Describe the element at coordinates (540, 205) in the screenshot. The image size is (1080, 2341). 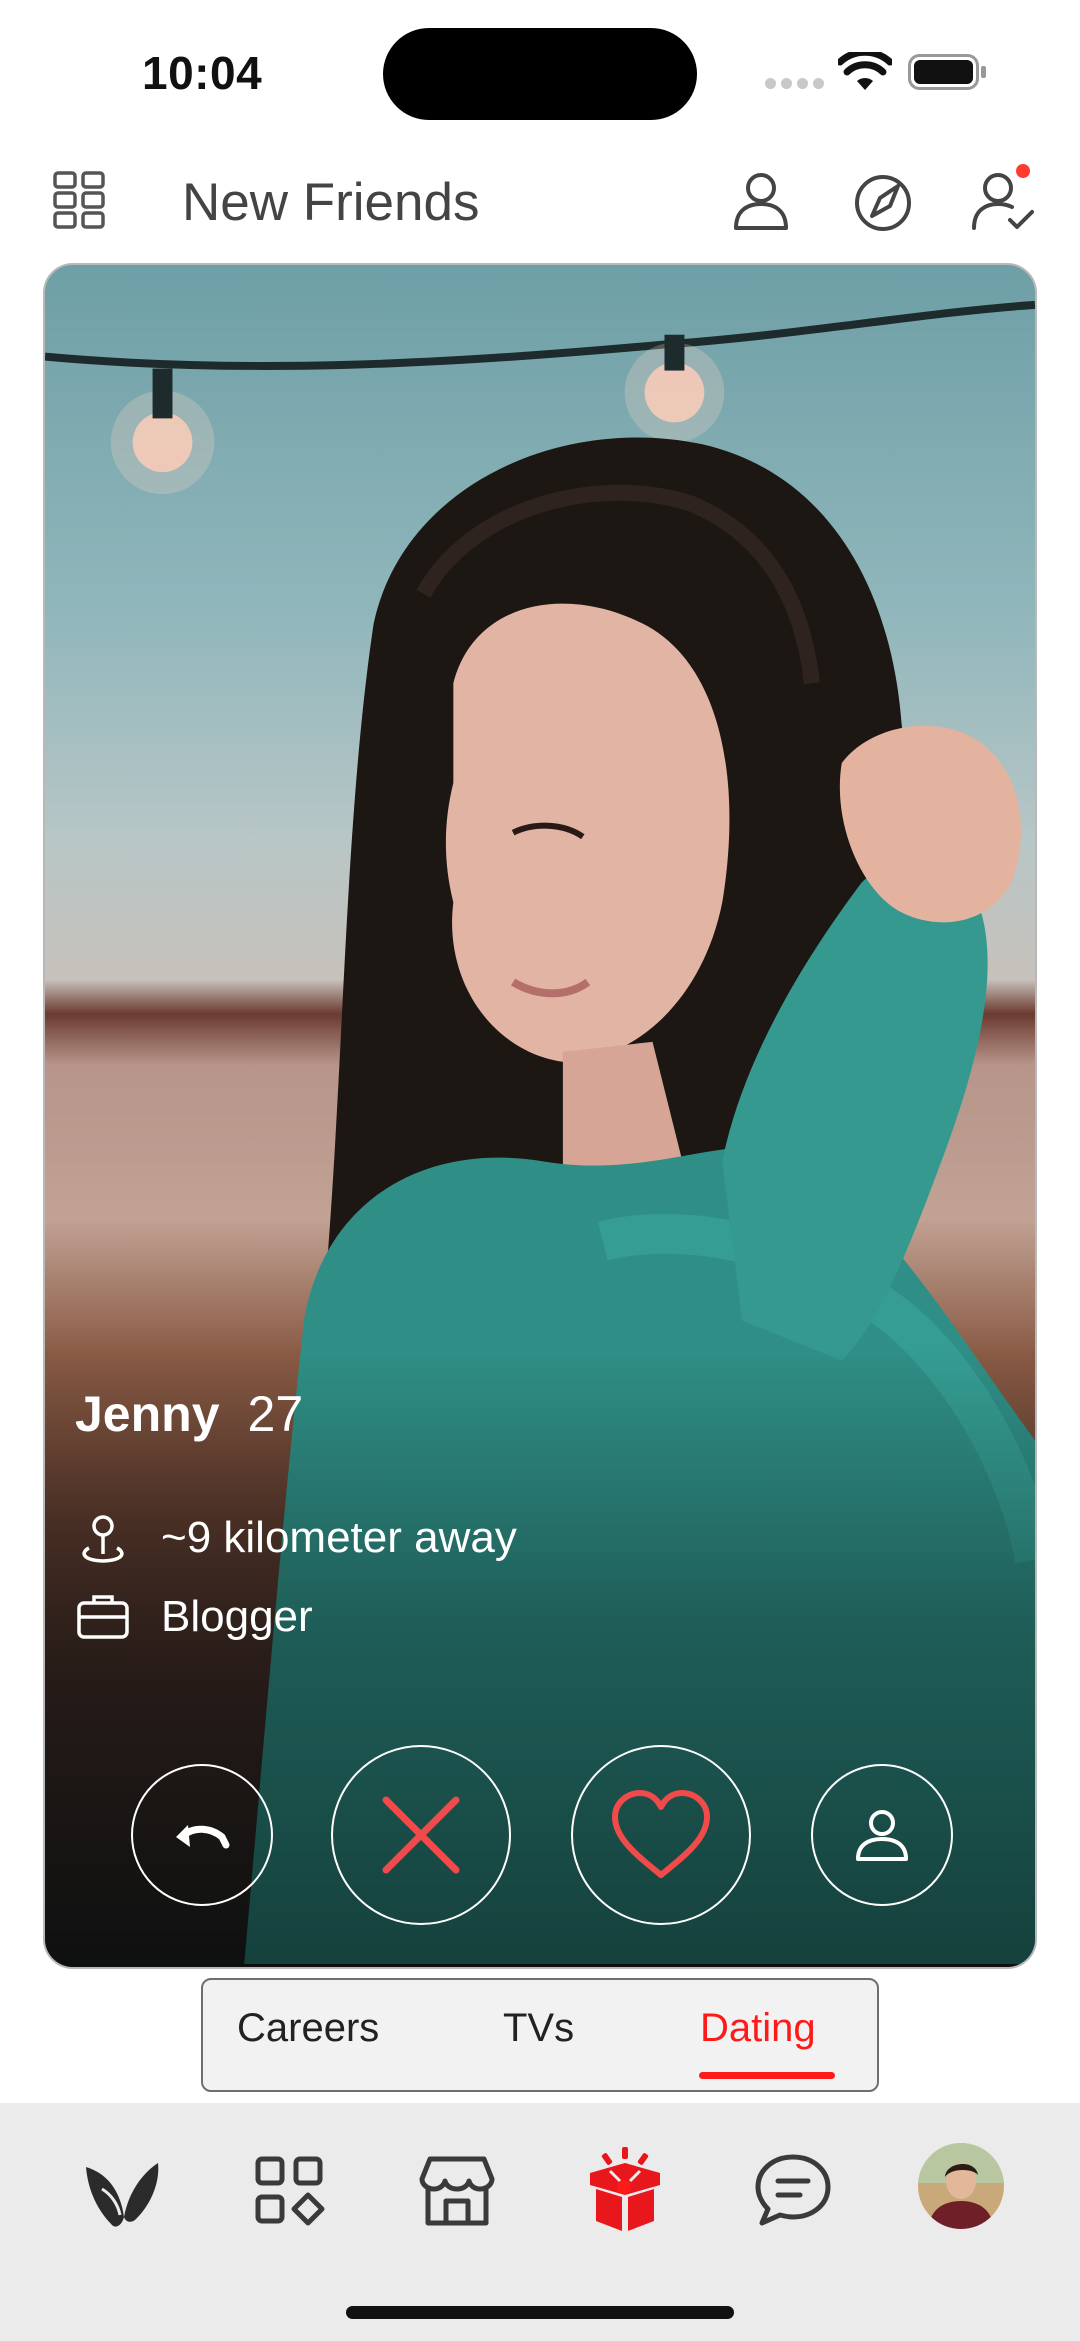
I see `app-header: New Friends` at that location.